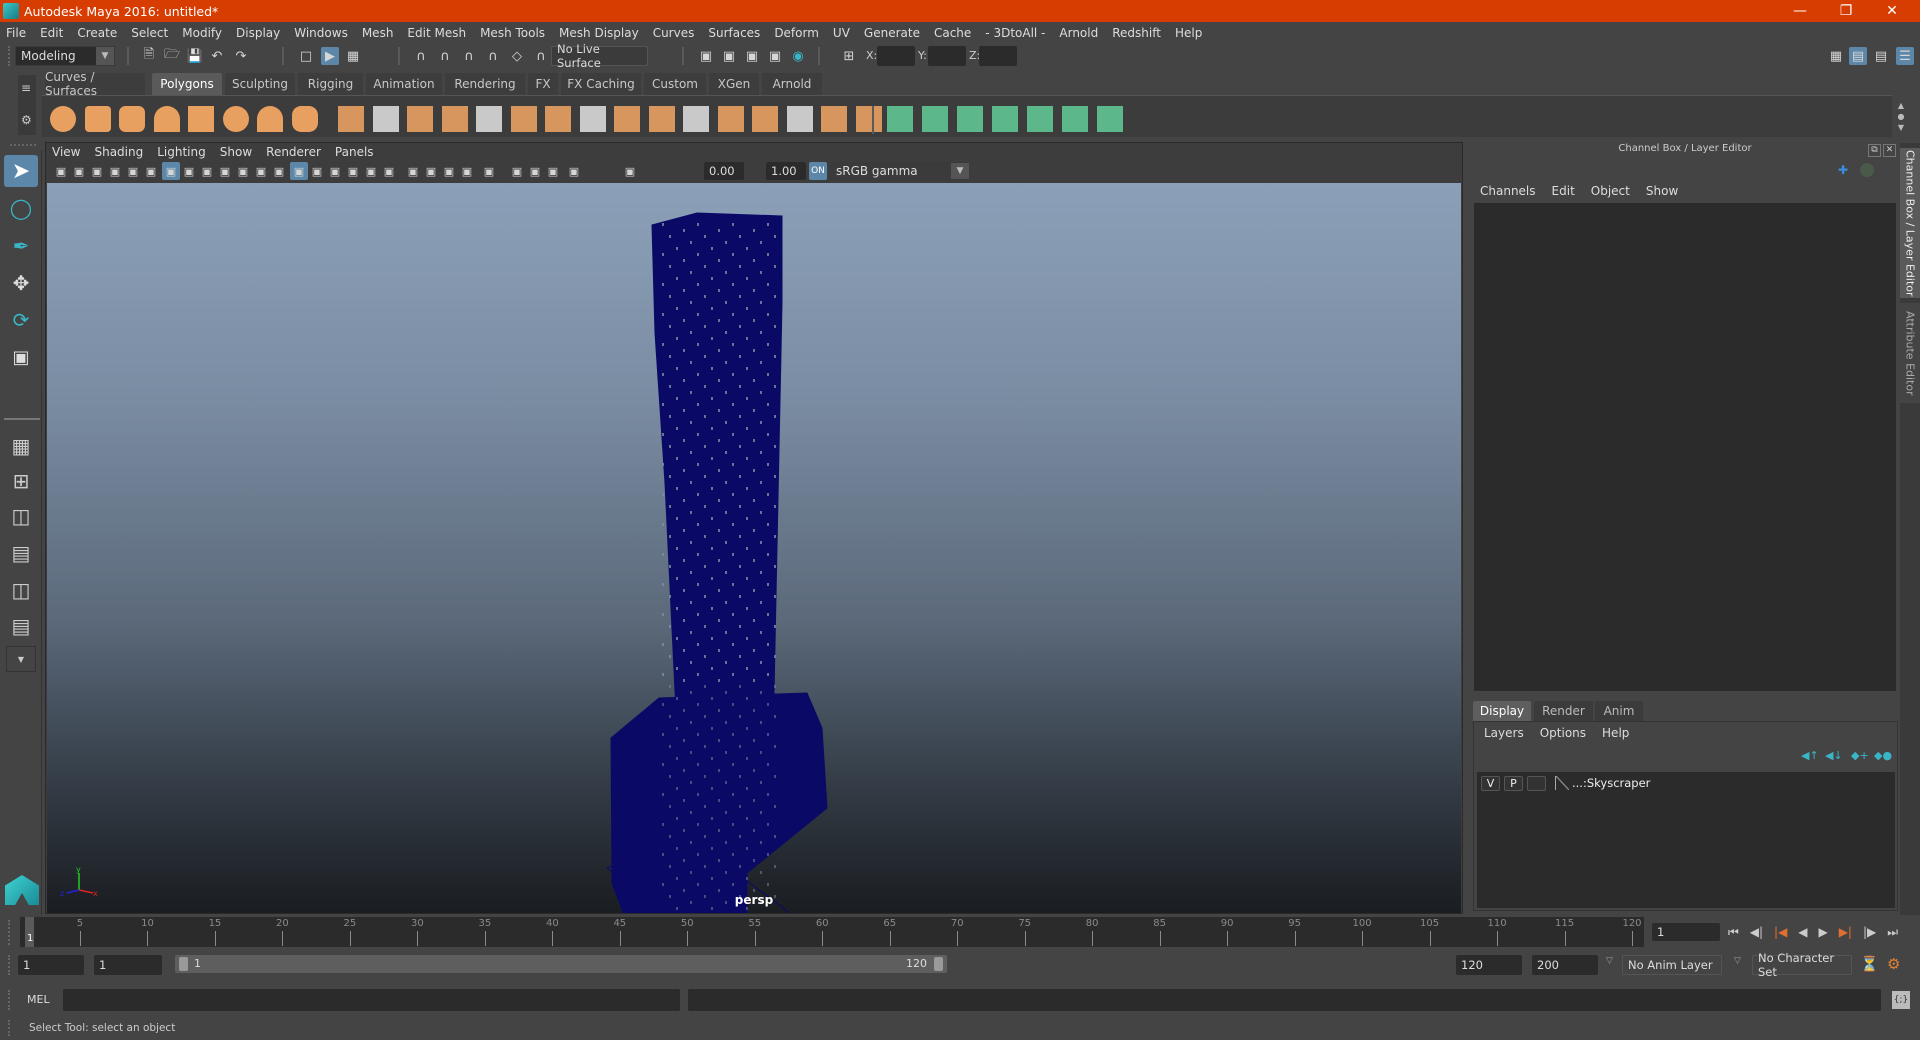 This screenshot has width=1920, height=1040. What do you see at coordinates (1860, 755) in the screenshot?
I see `new-layer-icon: ◆+` at bounding box center [1860, 755].